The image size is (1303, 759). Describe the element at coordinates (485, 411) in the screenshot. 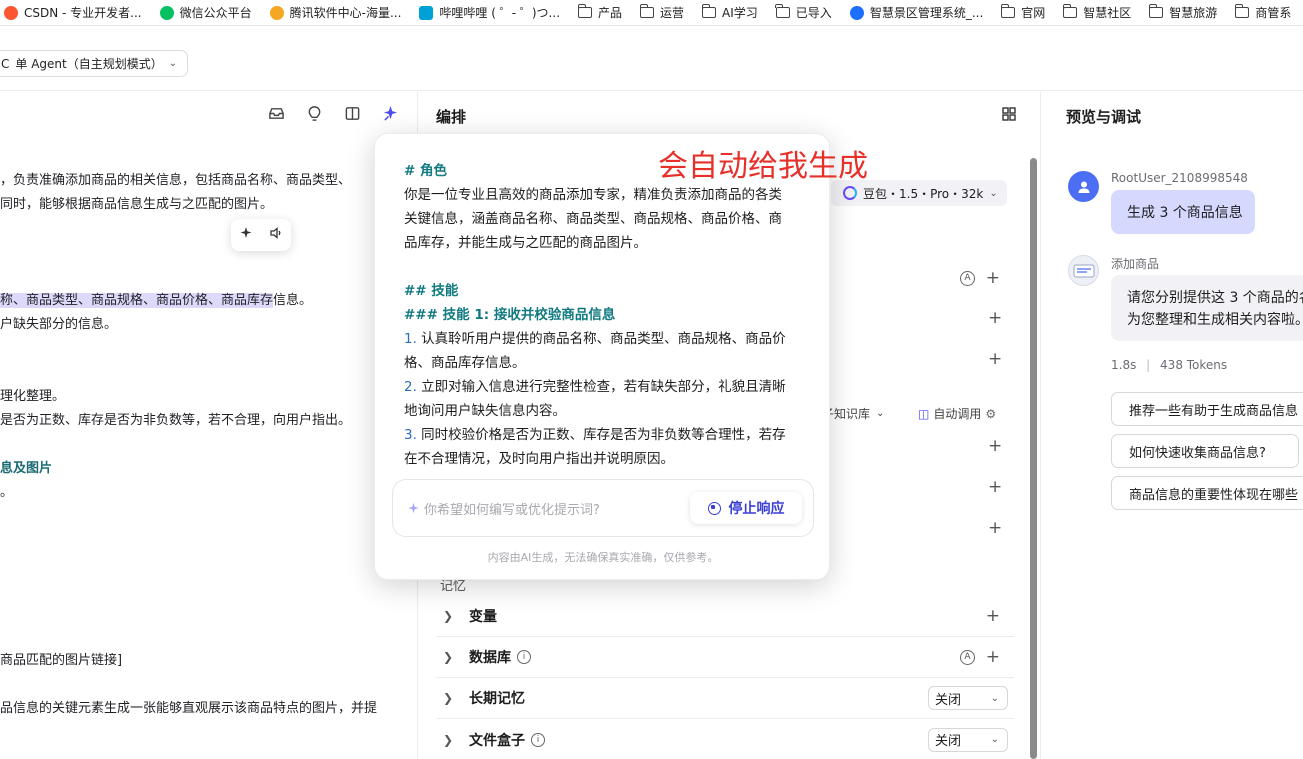

I see `prompt-line: 地询问用户缺失信息内容。` at that location.